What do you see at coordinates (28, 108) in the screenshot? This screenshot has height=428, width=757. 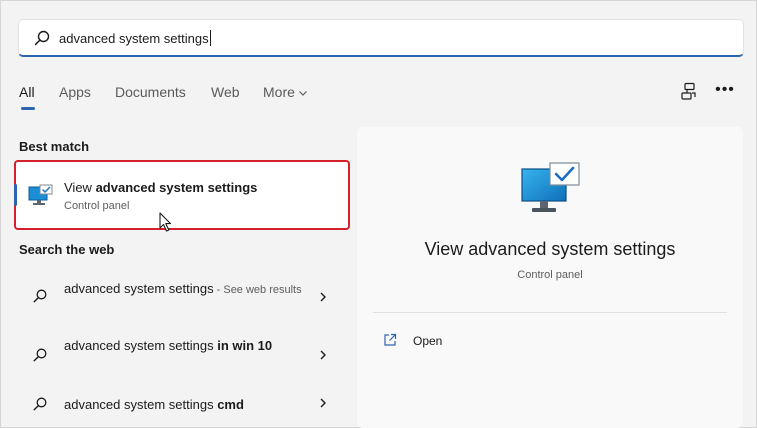 I see `active-tab-indicator` at bounding box center [28, 108].